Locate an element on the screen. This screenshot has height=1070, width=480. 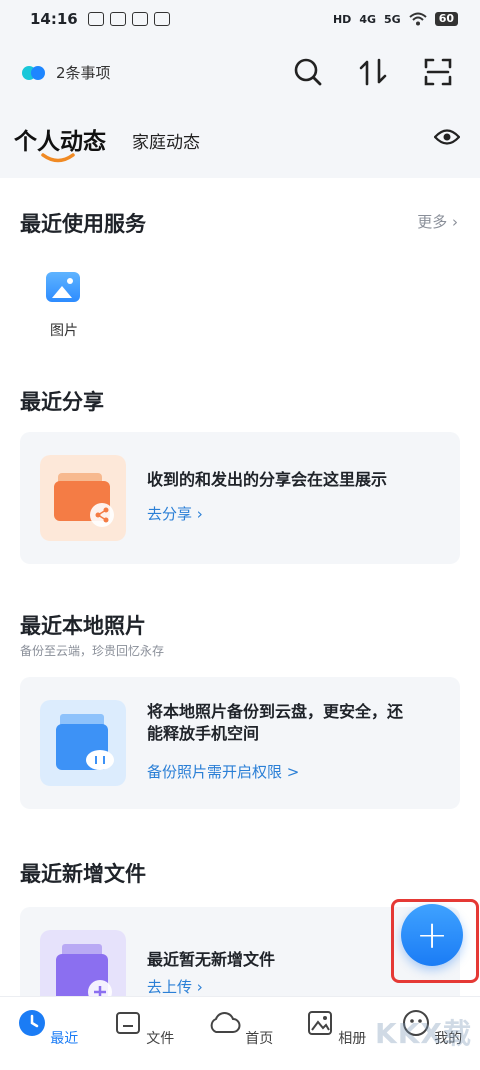
status-bar: 14:16 HD 4G 5G 60 is located at coordinates (240, 19).